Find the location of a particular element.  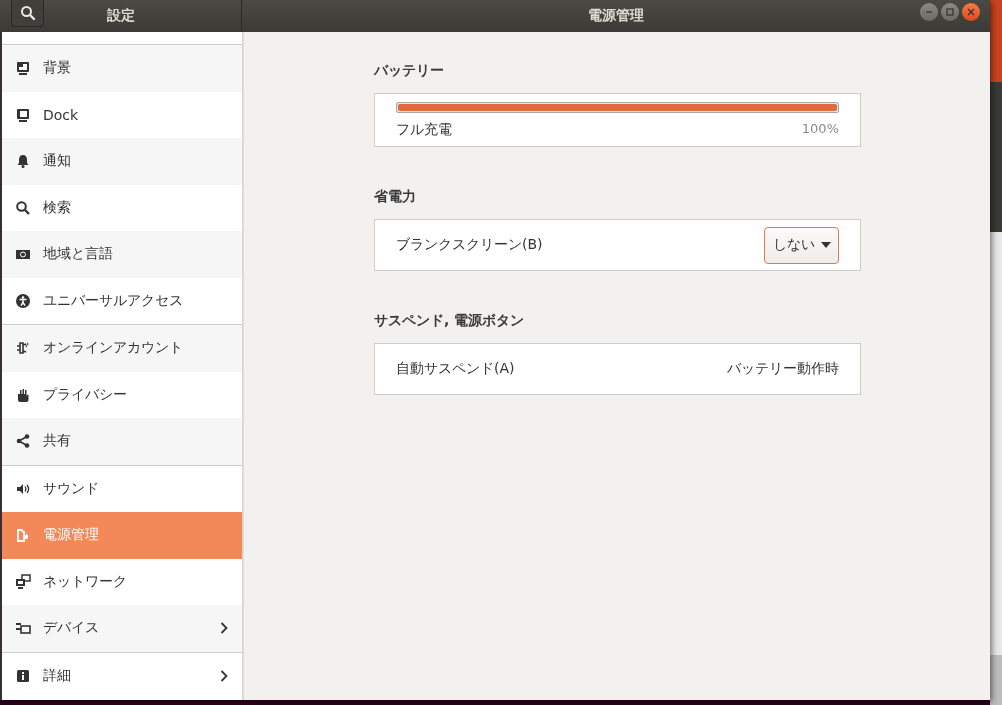

maximize-icon is located at coordinates (950, 12).